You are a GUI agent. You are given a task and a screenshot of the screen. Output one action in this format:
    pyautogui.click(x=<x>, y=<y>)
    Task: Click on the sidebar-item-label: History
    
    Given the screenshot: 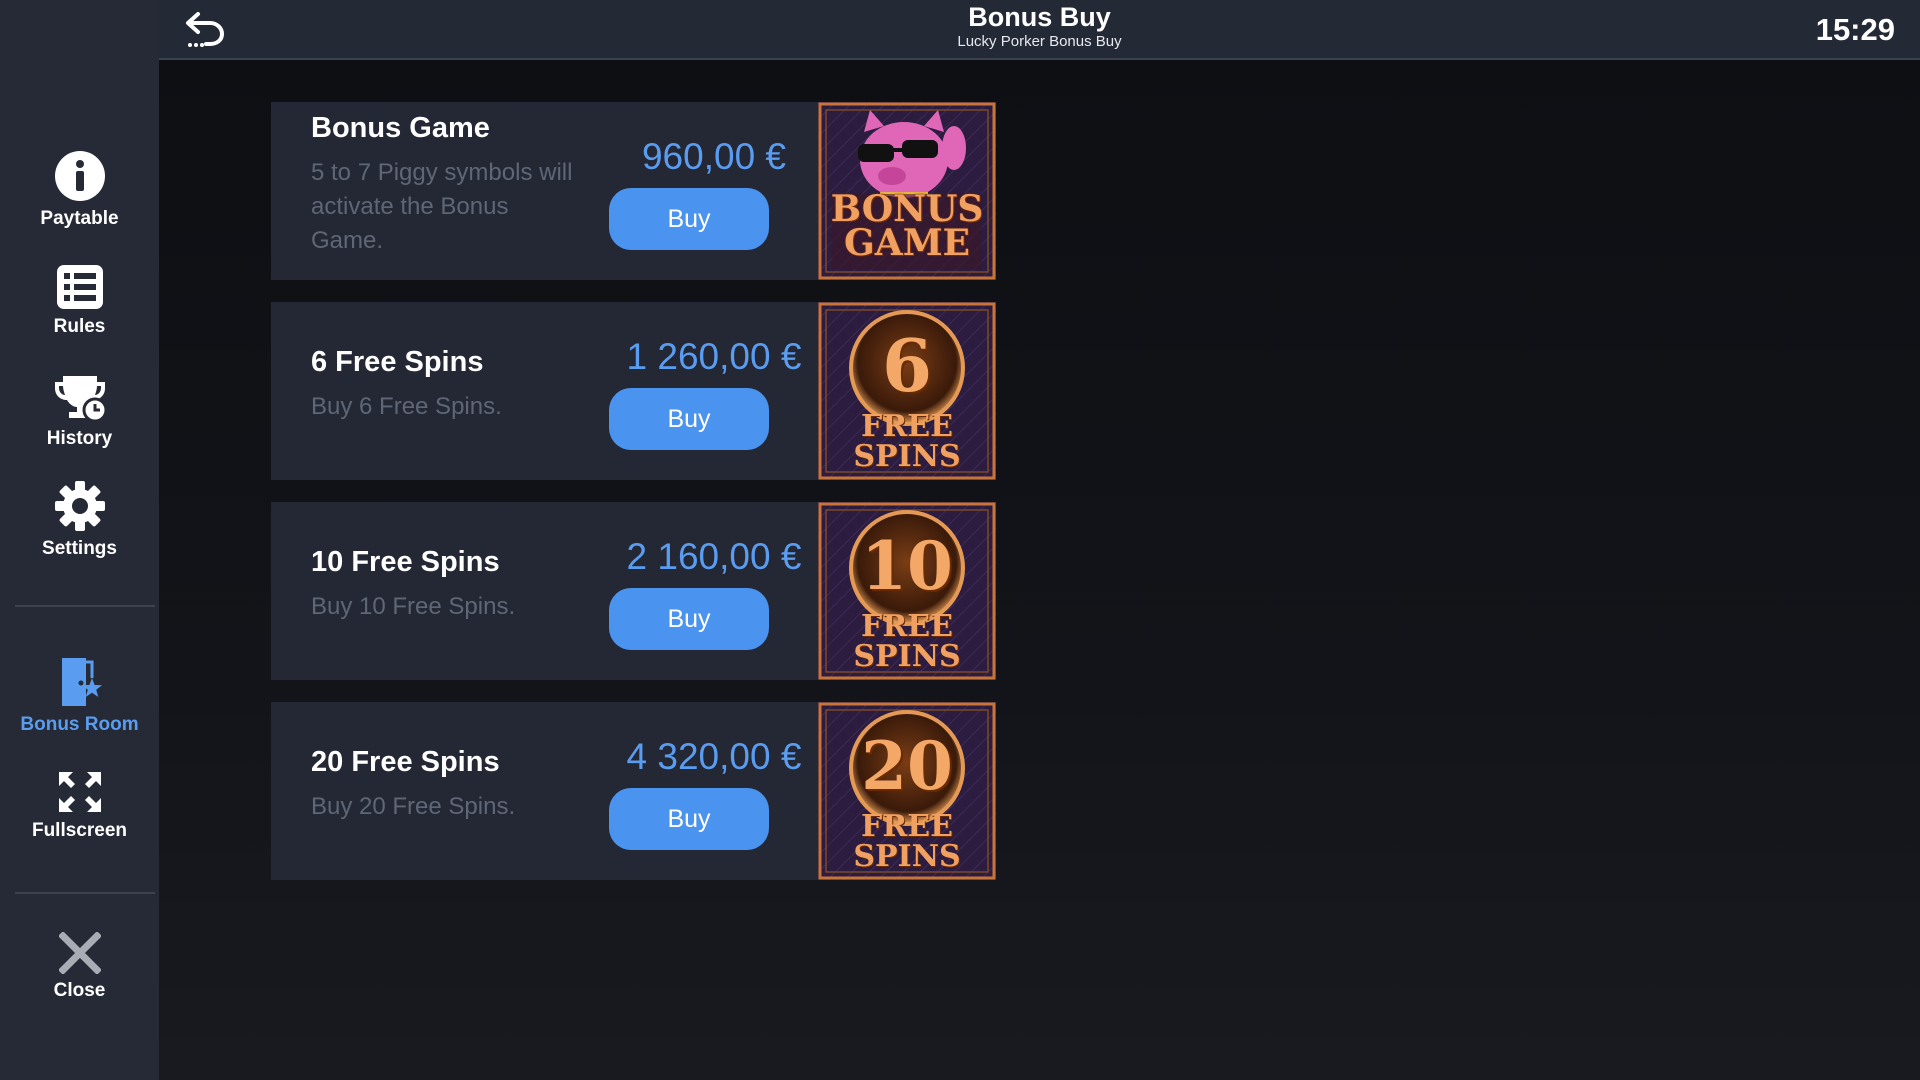 What is the action you would take?
    pyautogui.click(x=79, y=438)
    